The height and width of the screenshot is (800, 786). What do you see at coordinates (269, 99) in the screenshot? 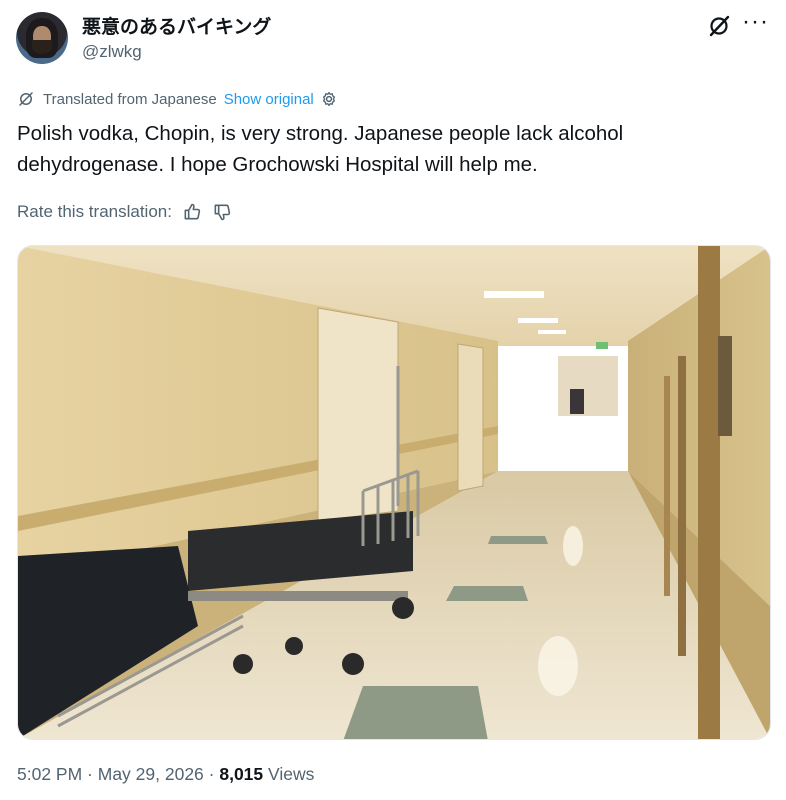
I see `show-original-link: Show original` at bounding box center [269, 99].